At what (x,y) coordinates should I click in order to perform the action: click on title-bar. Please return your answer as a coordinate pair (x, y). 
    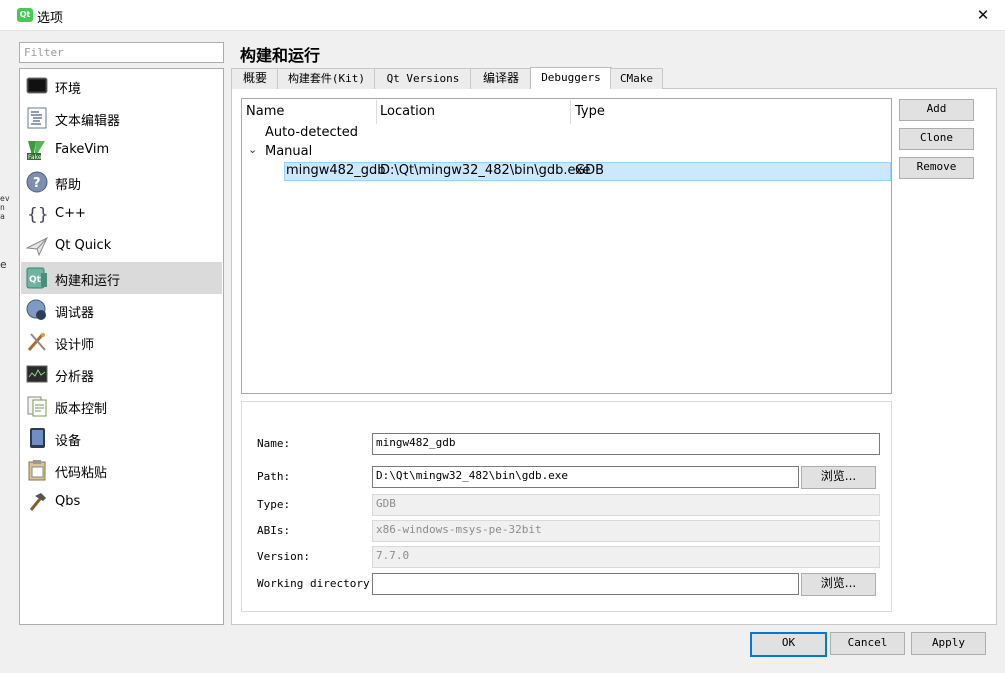
    Looking at the image, I should click on (502, 15).